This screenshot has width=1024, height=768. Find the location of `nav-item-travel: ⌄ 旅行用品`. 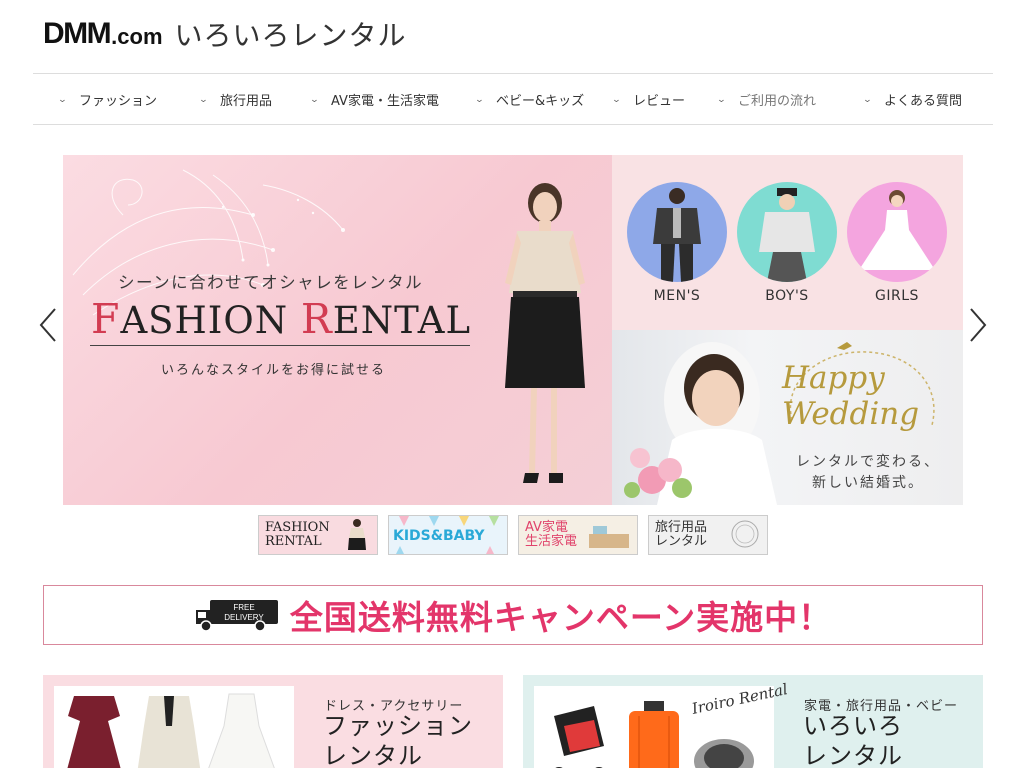

nav-item-travel: ⌄ 旅行用品 is located at coordinates (235, 99).